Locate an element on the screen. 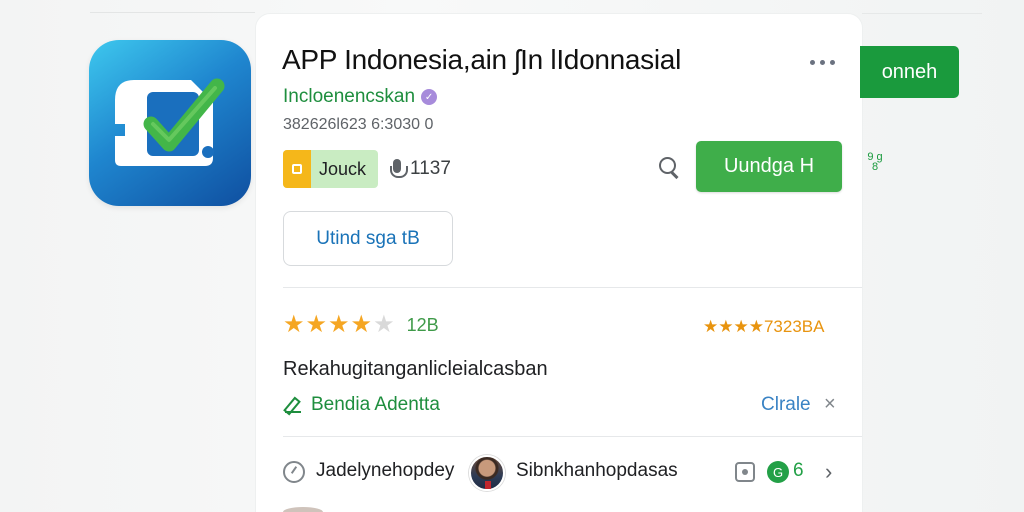 This screenshot has width=1024, height=512. app-checkbox-icon is located at coordinates (170, 123).